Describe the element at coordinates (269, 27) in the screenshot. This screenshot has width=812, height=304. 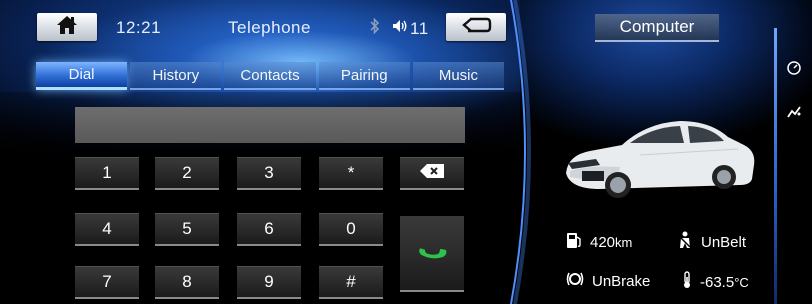
I see `page-title: Telephone` at that location.